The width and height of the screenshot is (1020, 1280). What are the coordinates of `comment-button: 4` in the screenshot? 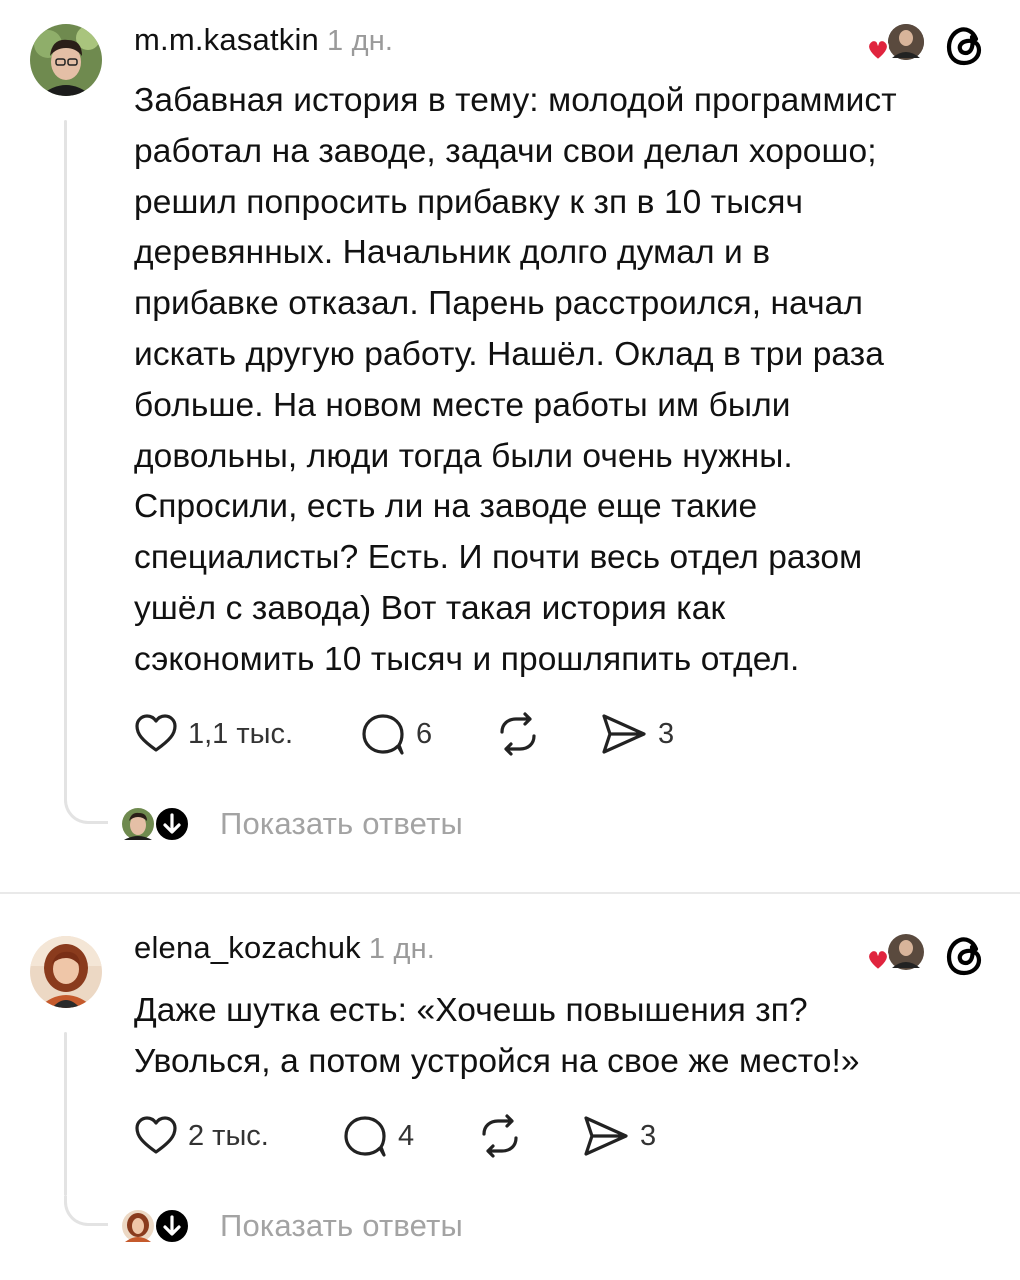 It's located at (378, 1136).